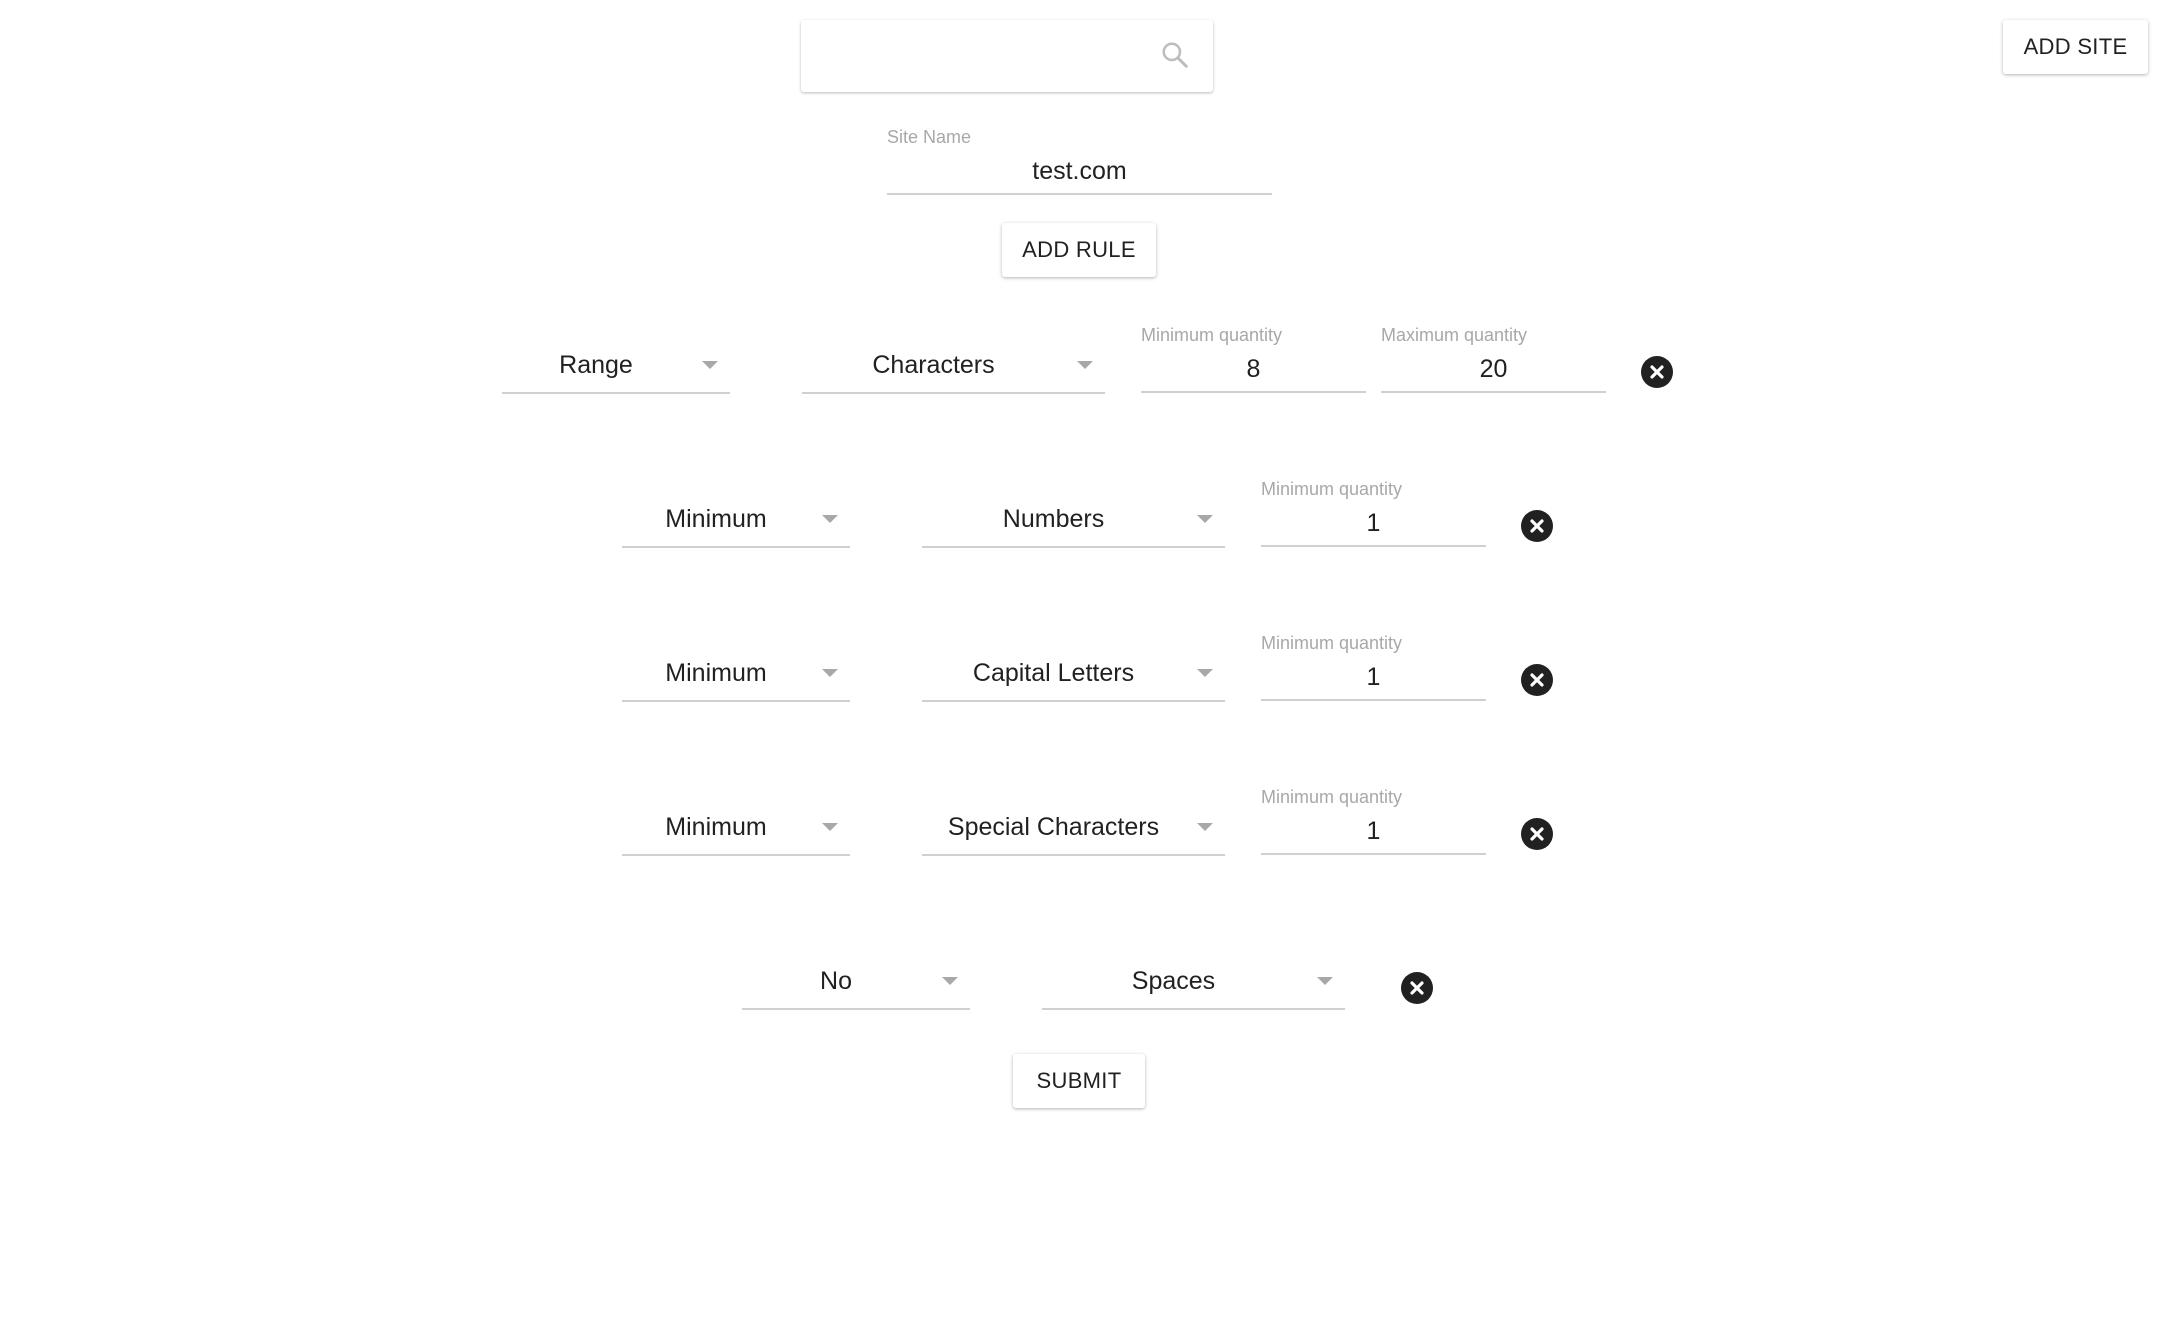 The width and height of the screenshot is (2158, 1327). I want to click on rule-5-type-value: Spaces, so click(1173, 981).